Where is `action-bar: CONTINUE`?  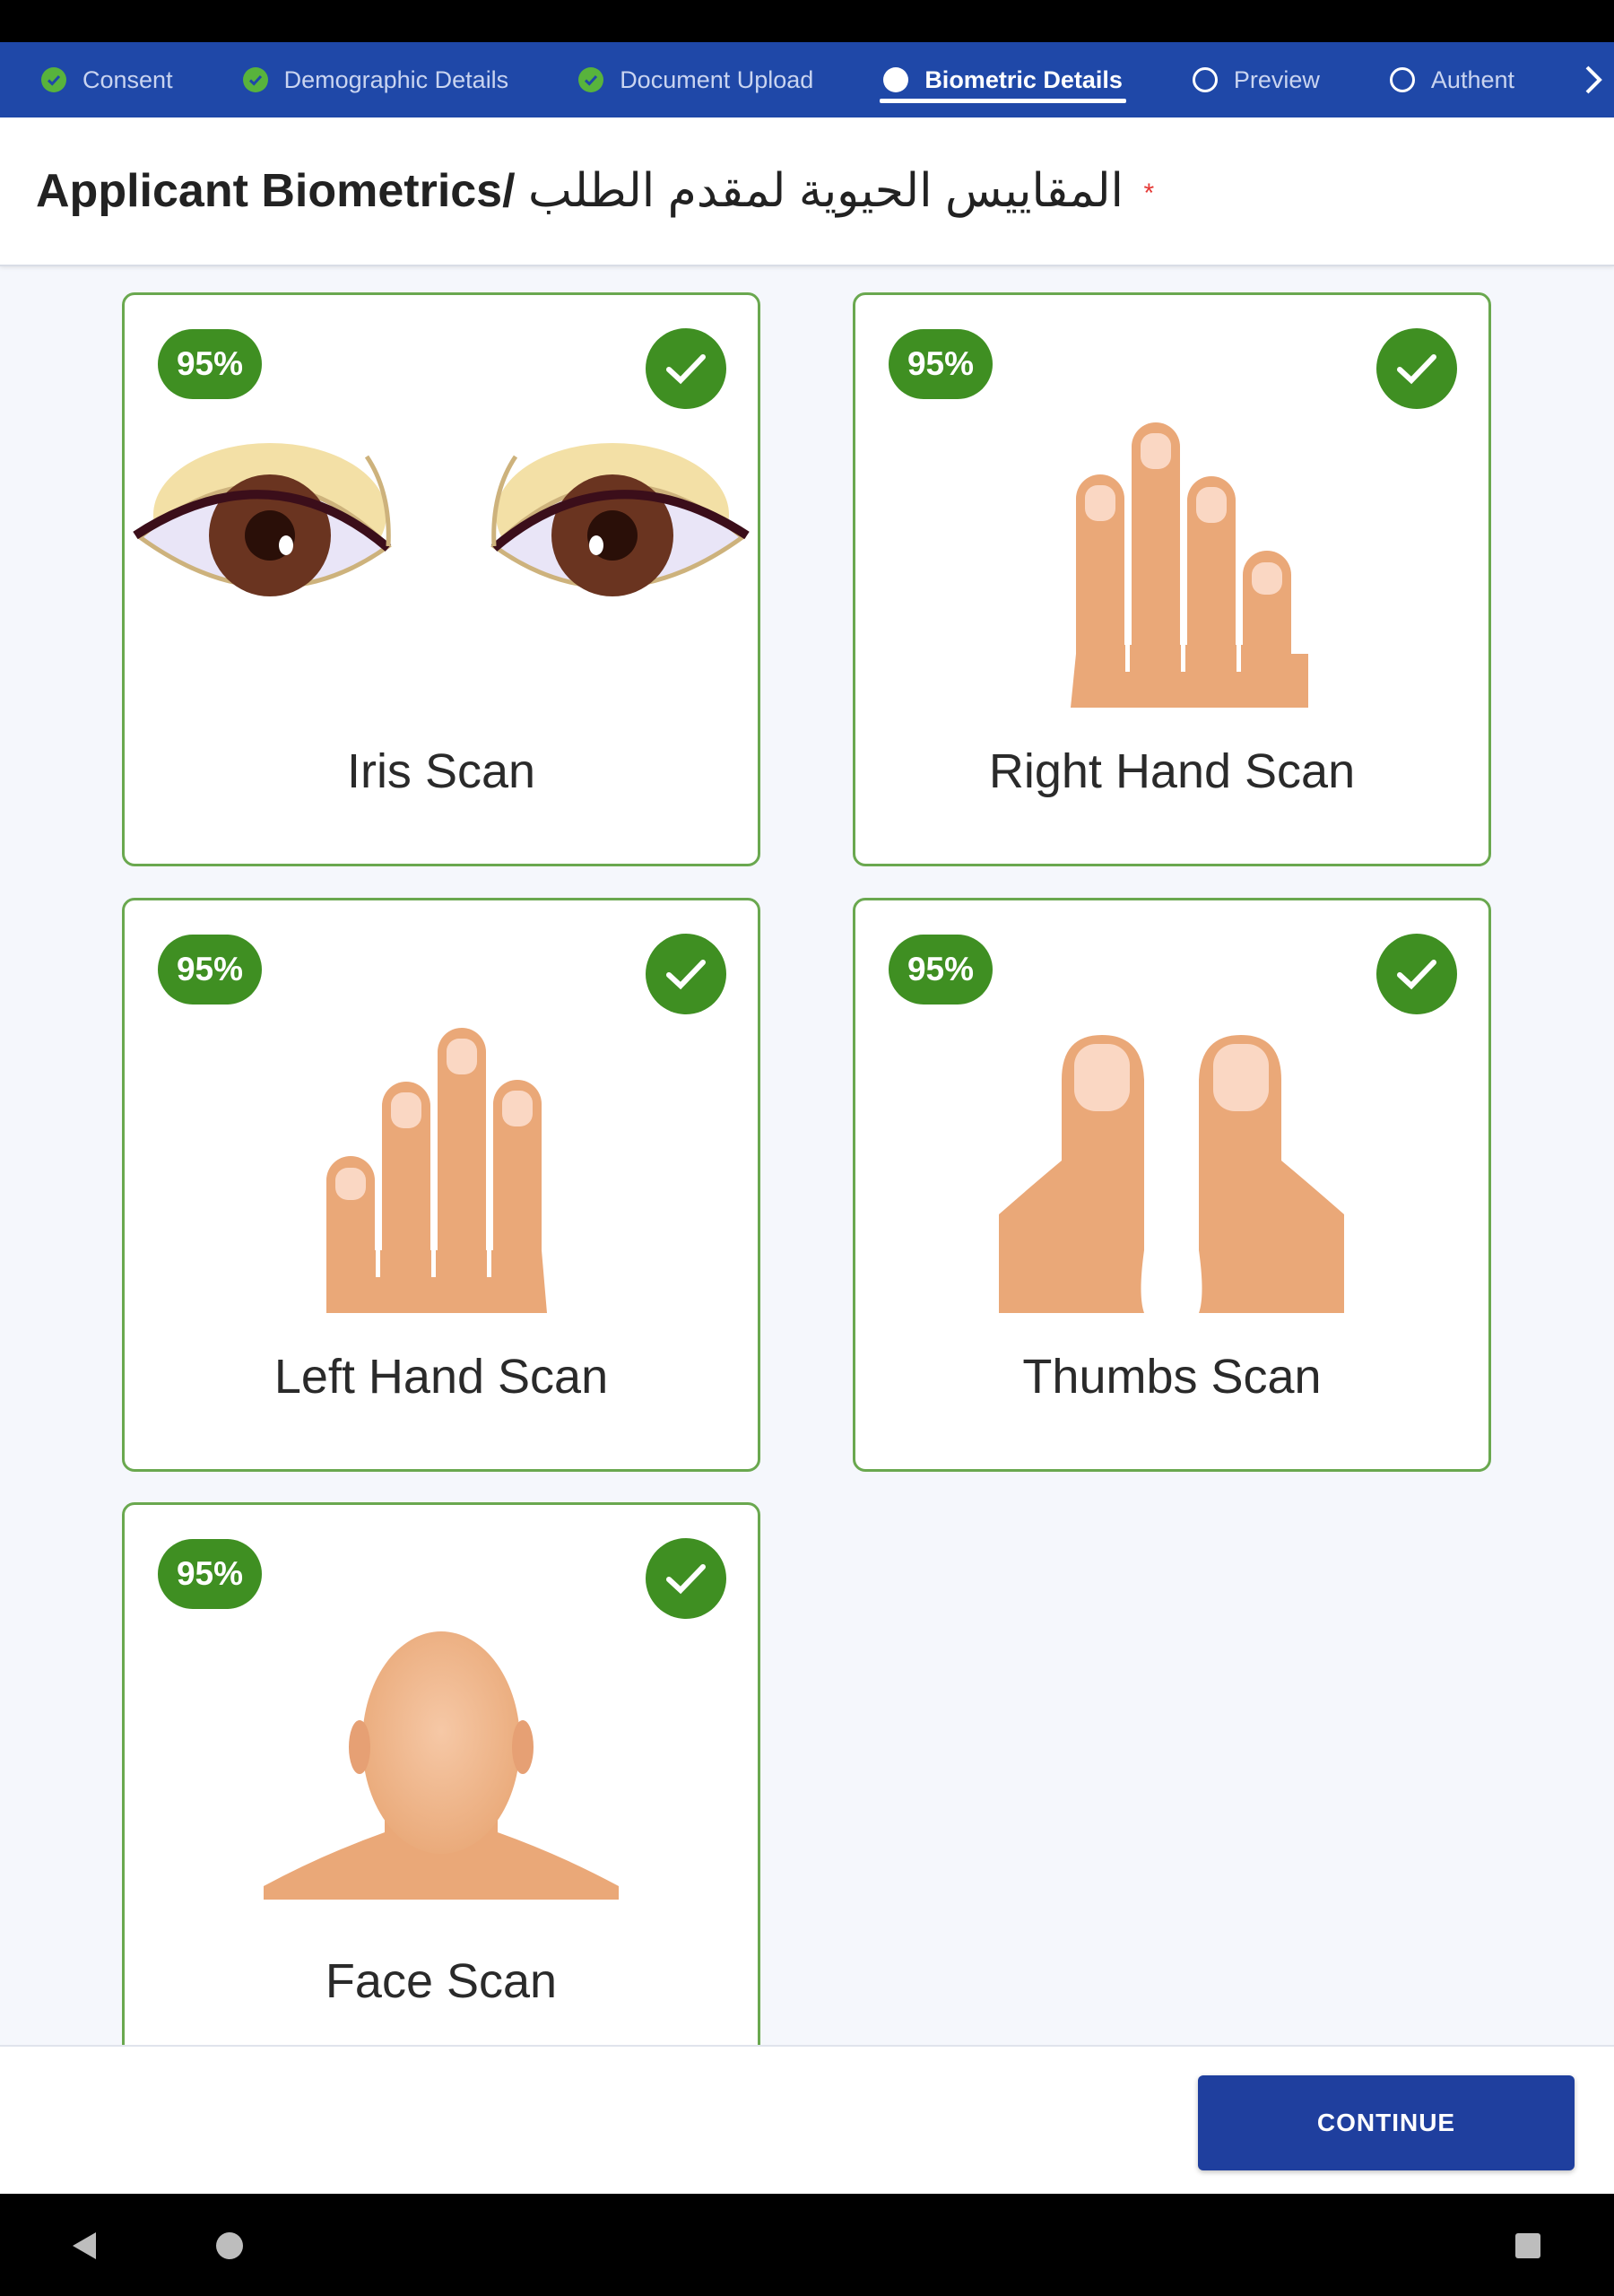 action-bar: CONTINUE is located at coordinates (807, 2119).